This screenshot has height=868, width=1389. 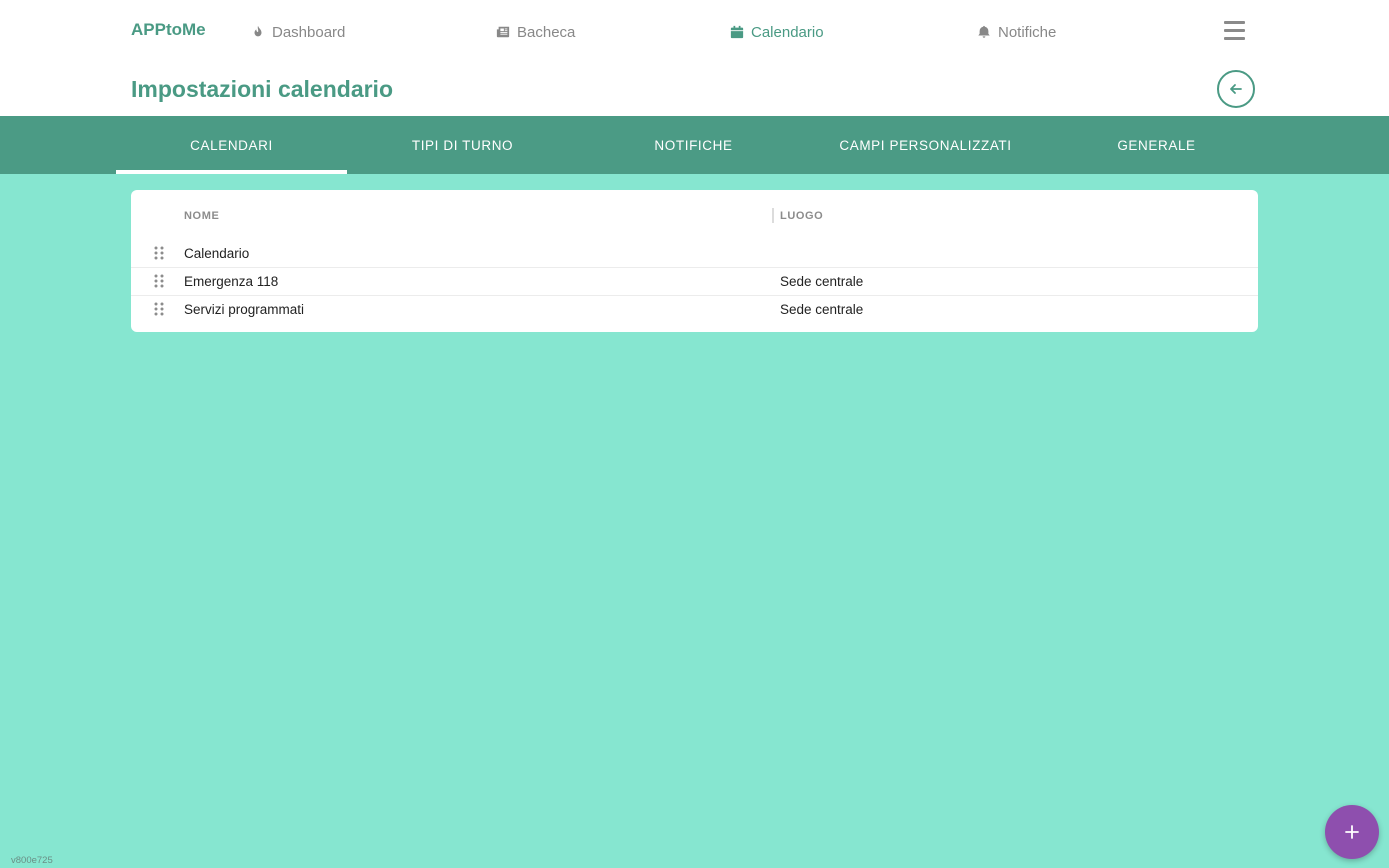 I want to click on nav-item-label: Calendario, so click(x=787, y=32).